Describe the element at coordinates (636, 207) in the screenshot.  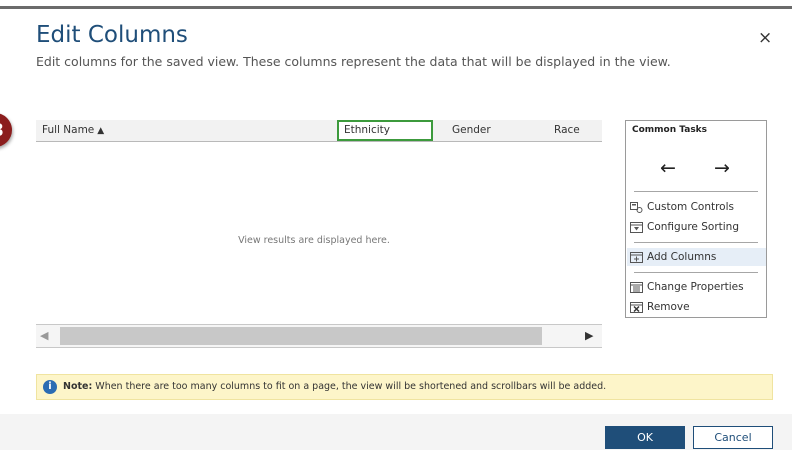
I see `custom-controls-icon` at that location.